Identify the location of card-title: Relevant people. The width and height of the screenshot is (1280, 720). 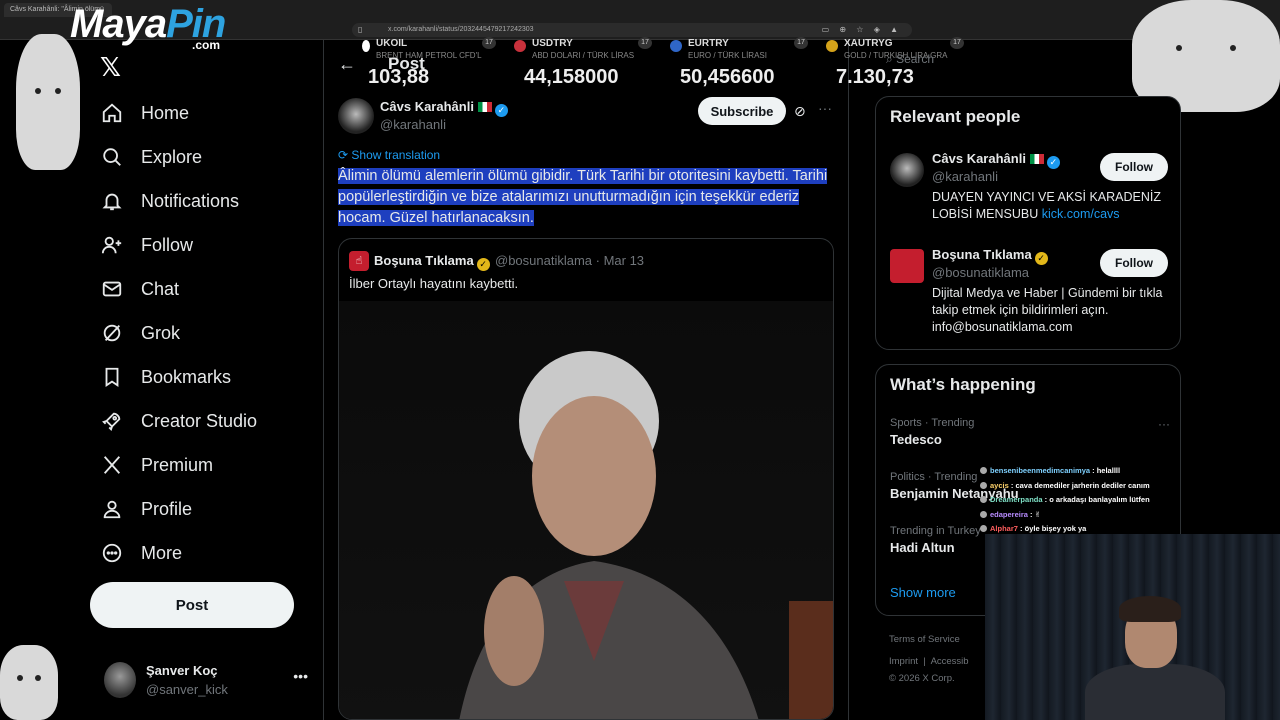
(955, 116).